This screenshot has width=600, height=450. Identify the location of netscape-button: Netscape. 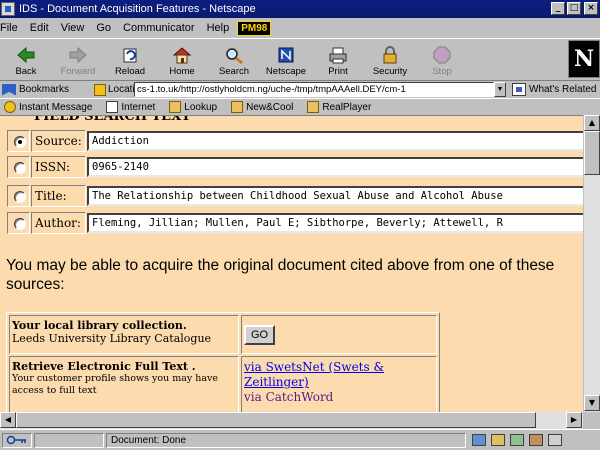
(286, 59).